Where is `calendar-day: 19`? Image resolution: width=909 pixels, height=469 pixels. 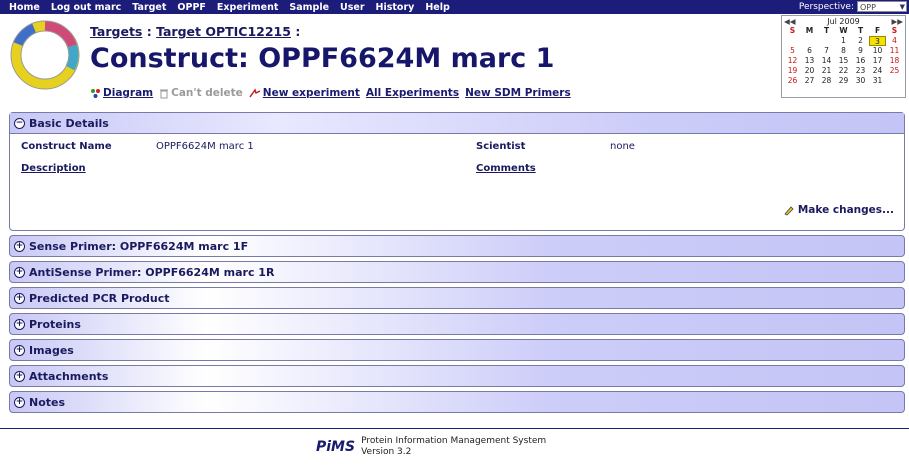
calendar-day: 19 is located at coordinates (792, 71).